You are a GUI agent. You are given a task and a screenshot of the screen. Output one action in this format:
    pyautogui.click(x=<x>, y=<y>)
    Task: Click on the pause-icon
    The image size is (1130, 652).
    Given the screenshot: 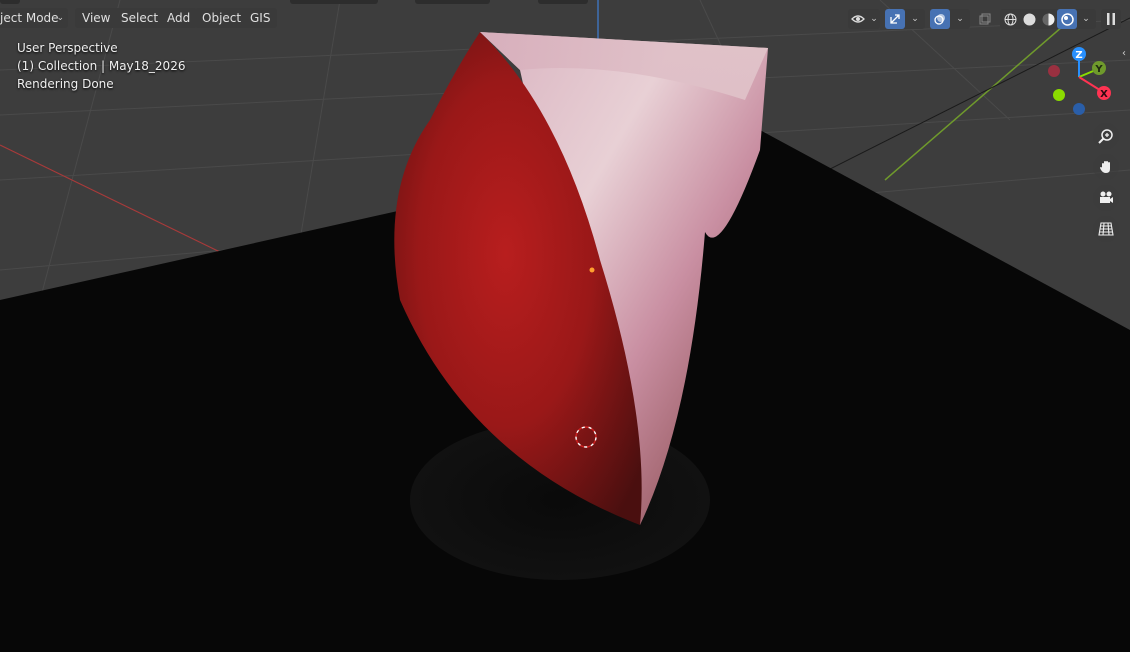 What is the action you would take?
    pyautogui.click(x=1111, y=19)
    